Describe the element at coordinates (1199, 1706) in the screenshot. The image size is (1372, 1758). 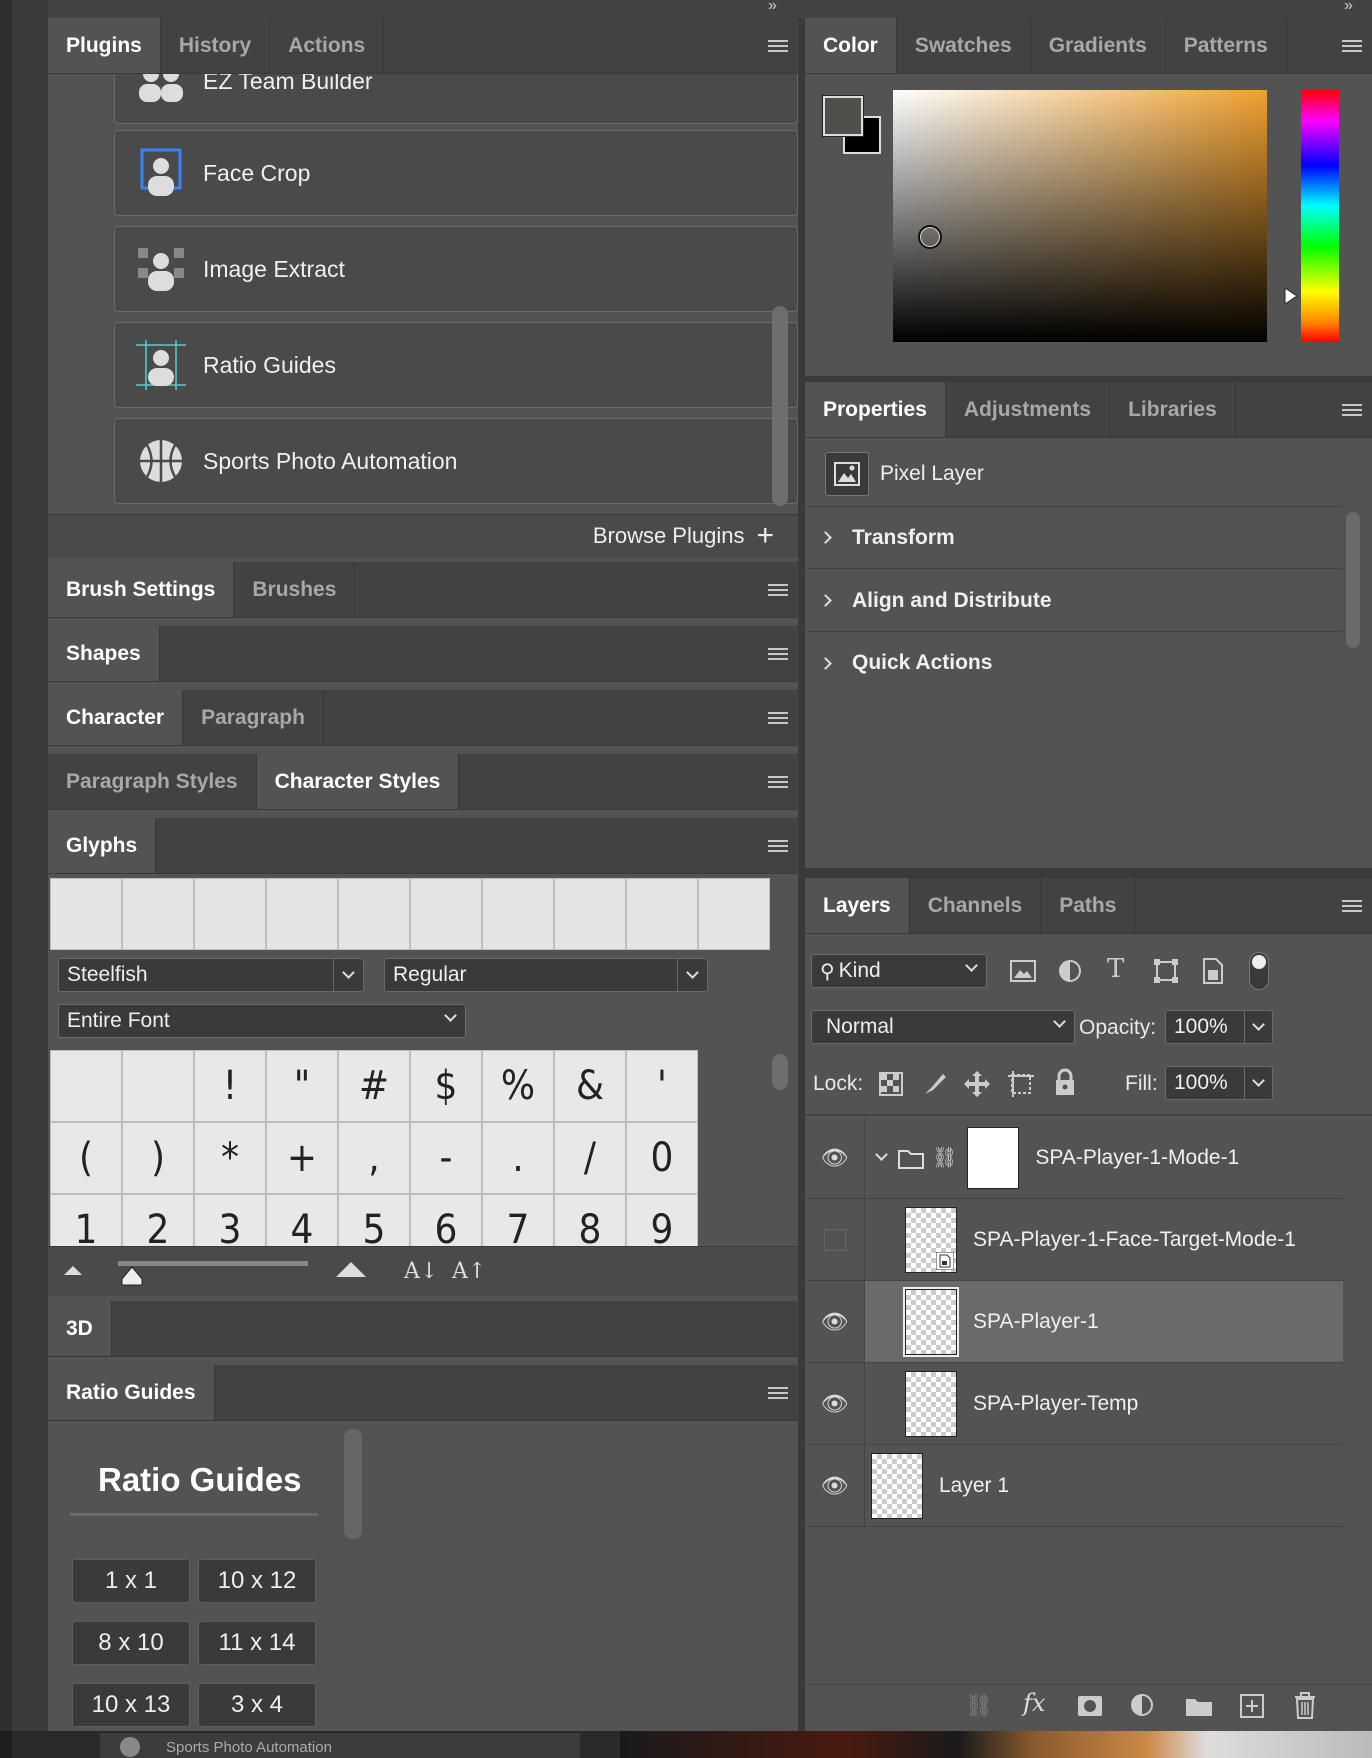
I see `new-group-icon` at that location.